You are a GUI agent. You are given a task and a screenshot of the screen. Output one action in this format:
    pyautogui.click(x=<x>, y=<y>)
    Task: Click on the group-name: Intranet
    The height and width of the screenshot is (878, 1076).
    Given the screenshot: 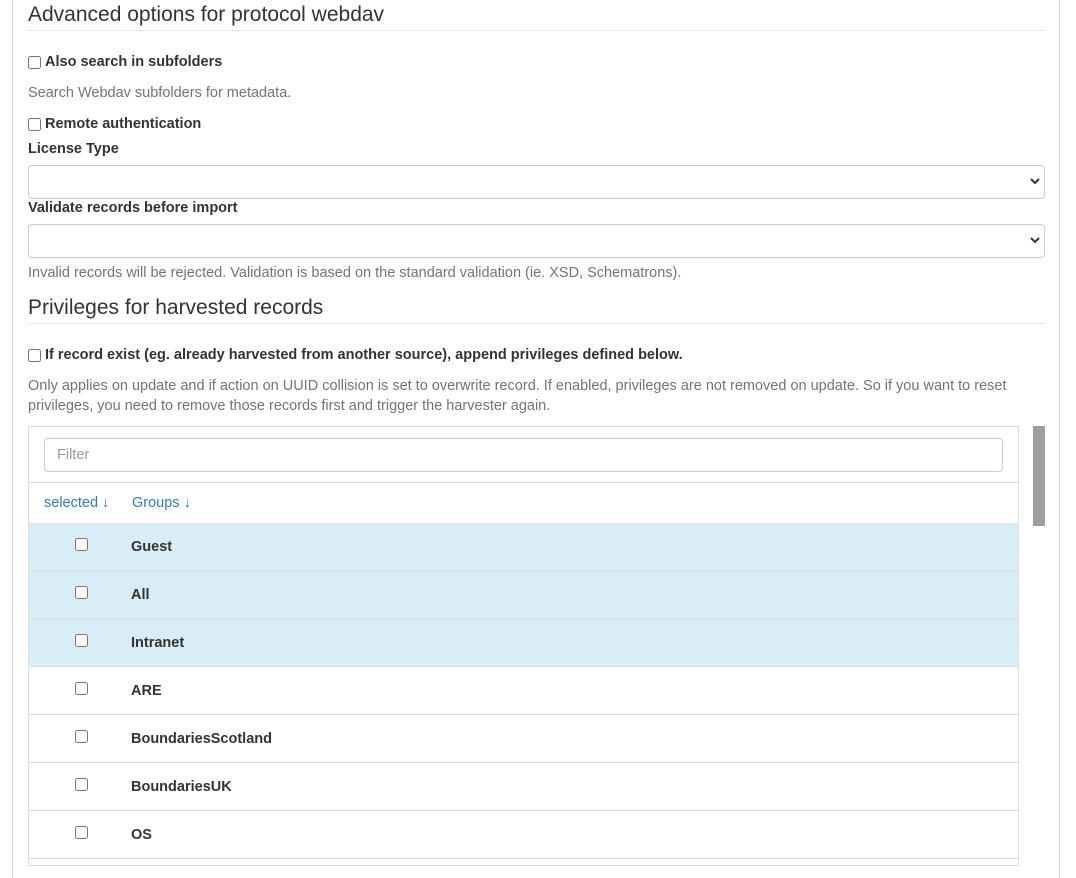 What is the action you would take?
    pyautogui.click(x=158, y=643)
    